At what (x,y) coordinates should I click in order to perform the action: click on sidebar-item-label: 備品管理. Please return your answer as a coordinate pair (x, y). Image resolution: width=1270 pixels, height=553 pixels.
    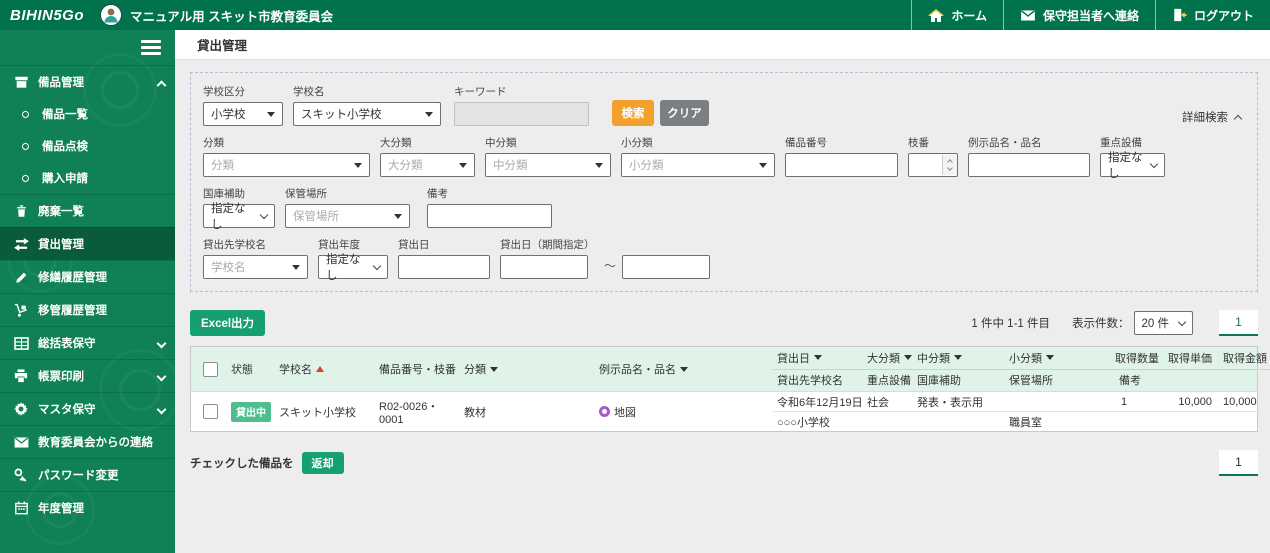
    Looking at the image, I should click on (61, 83).